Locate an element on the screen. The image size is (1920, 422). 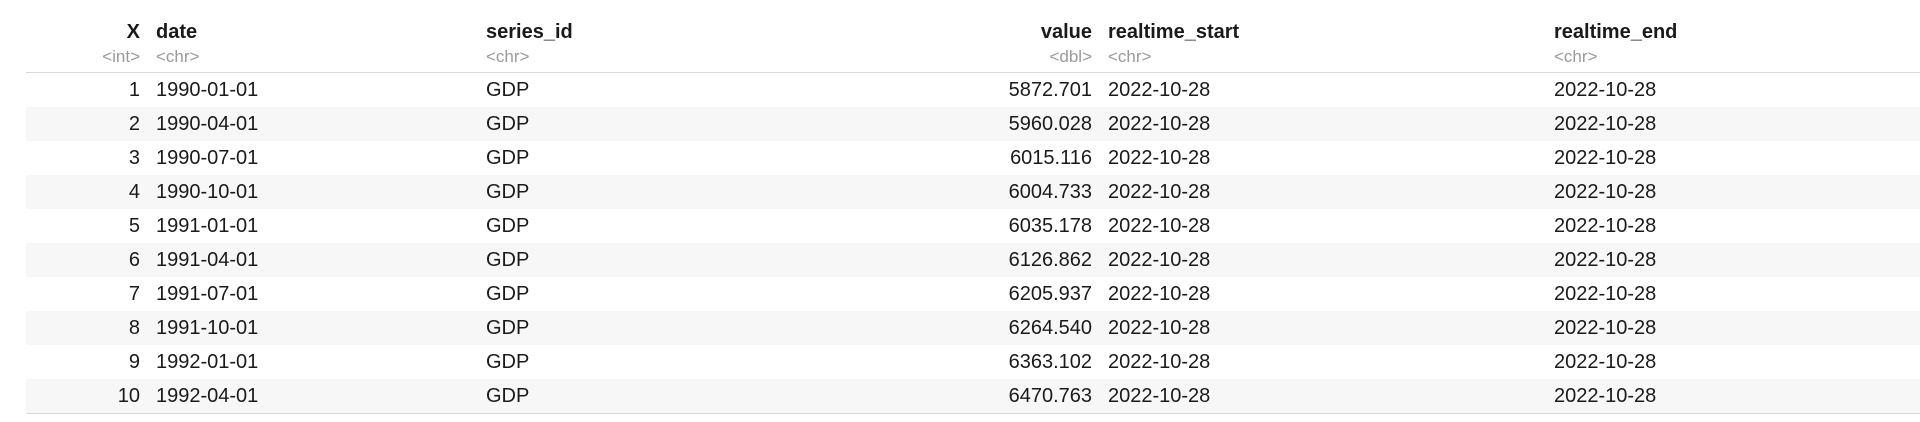
table-cell: 3 is located at coordinates (134, 157).